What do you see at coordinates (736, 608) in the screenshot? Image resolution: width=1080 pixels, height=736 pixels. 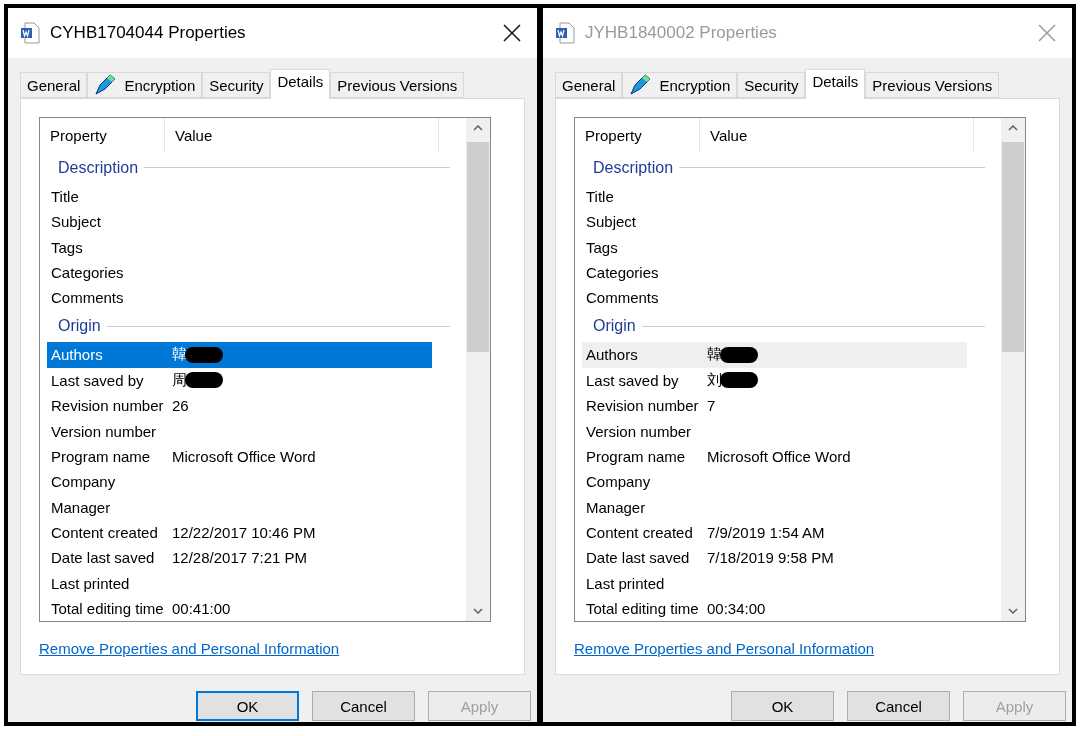 I see `property-value: 00:34:00` at bounding box center [736, 608].